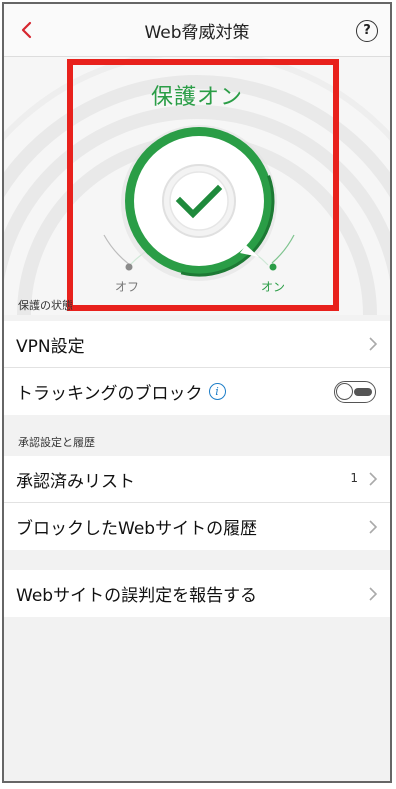  I want to click on info-icon: i, so click(217, 391).